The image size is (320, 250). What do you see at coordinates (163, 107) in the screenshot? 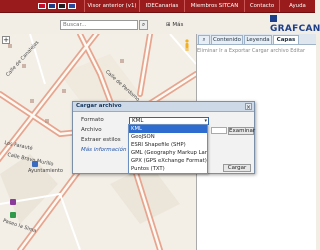
I see `dialog-title: Cargar archivo` at bounding box center [163, 107].